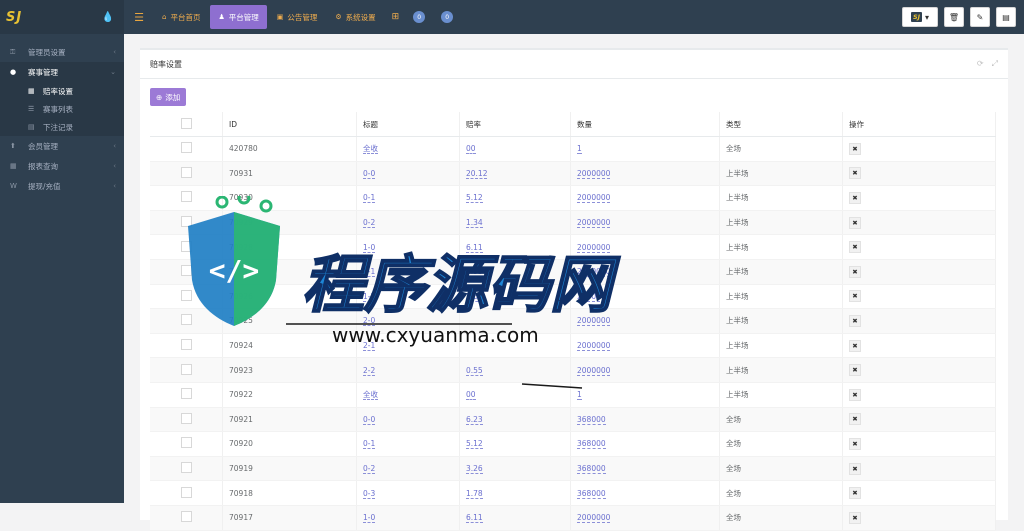  What do you see at coordinates (573, 297) in the screenshot?
I see `table-row: 70926 1-2 1.69 2000000 上半场 ✖` at bounding box center [573, 297].